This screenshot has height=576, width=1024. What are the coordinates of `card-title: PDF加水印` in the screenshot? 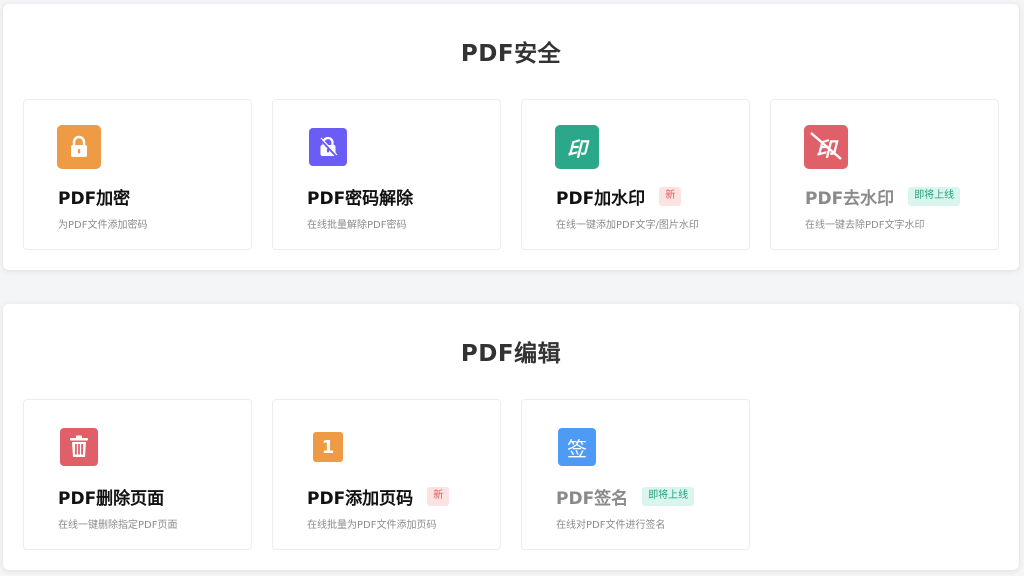 It's located at (601, 199).